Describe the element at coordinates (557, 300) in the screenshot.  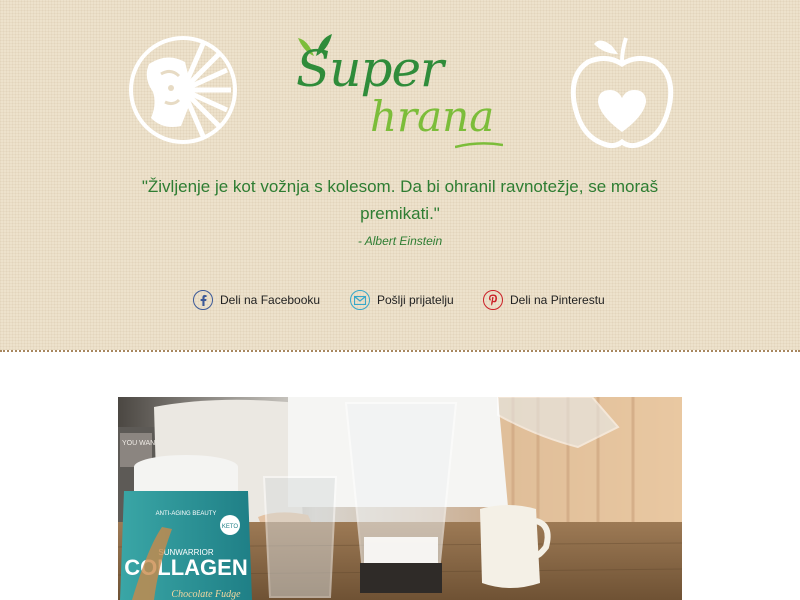
I see `share-pinterest-label: Deli na Pinterestu` at that location.